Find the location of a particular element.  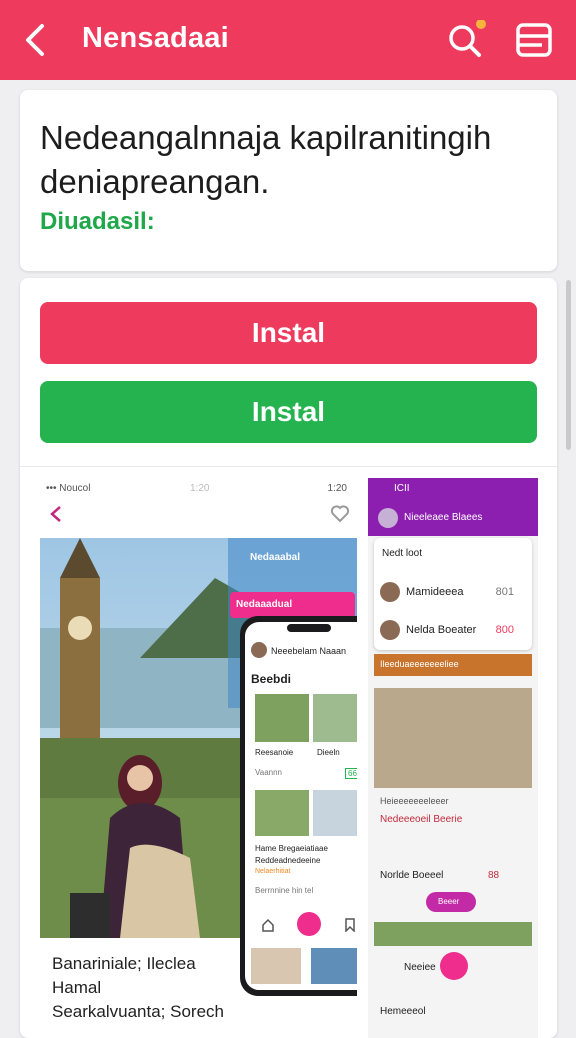

heart-icon is located at coordinates (340, 514).